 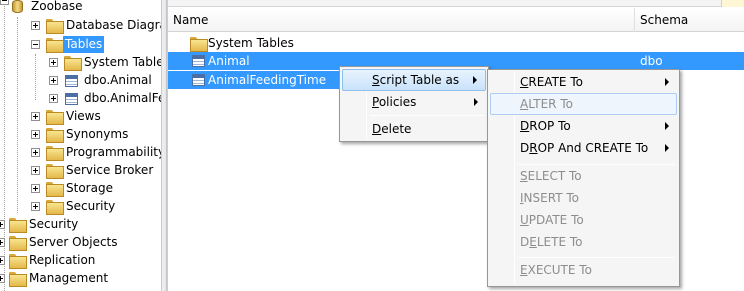 I want to click on tree-item-synonyms: Synonyms, so click(x=80, y=135).